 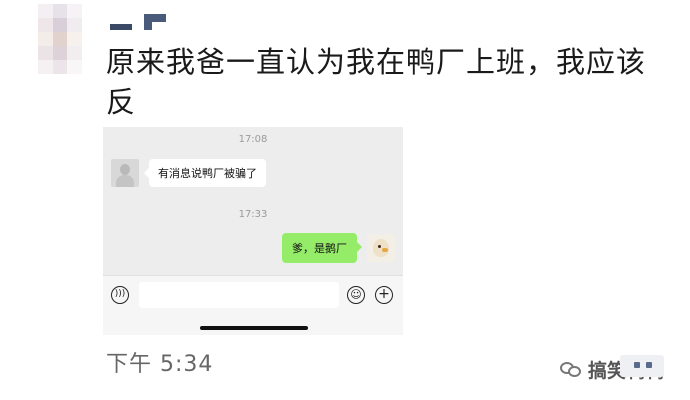 I want to click on post-timestamp: 下午 5:34, so click(x=160, y=364).